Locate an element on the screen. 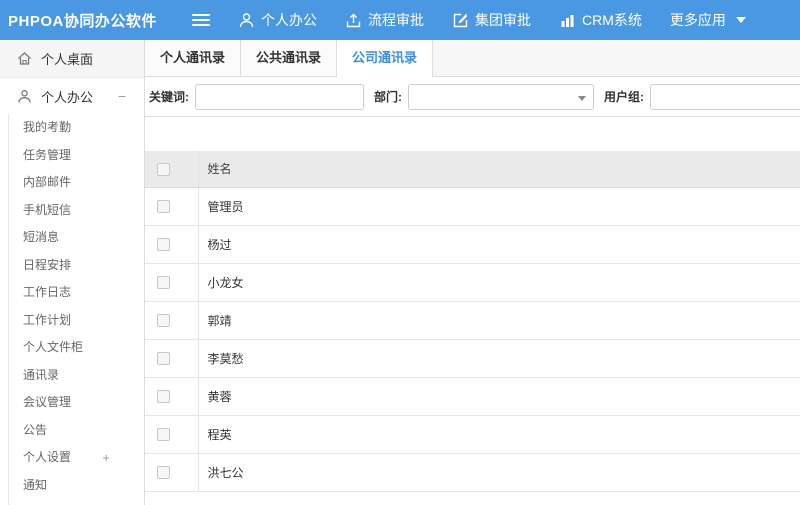  tab-company-contacts: 公司通讯录 is located at coordinates (385, 58).